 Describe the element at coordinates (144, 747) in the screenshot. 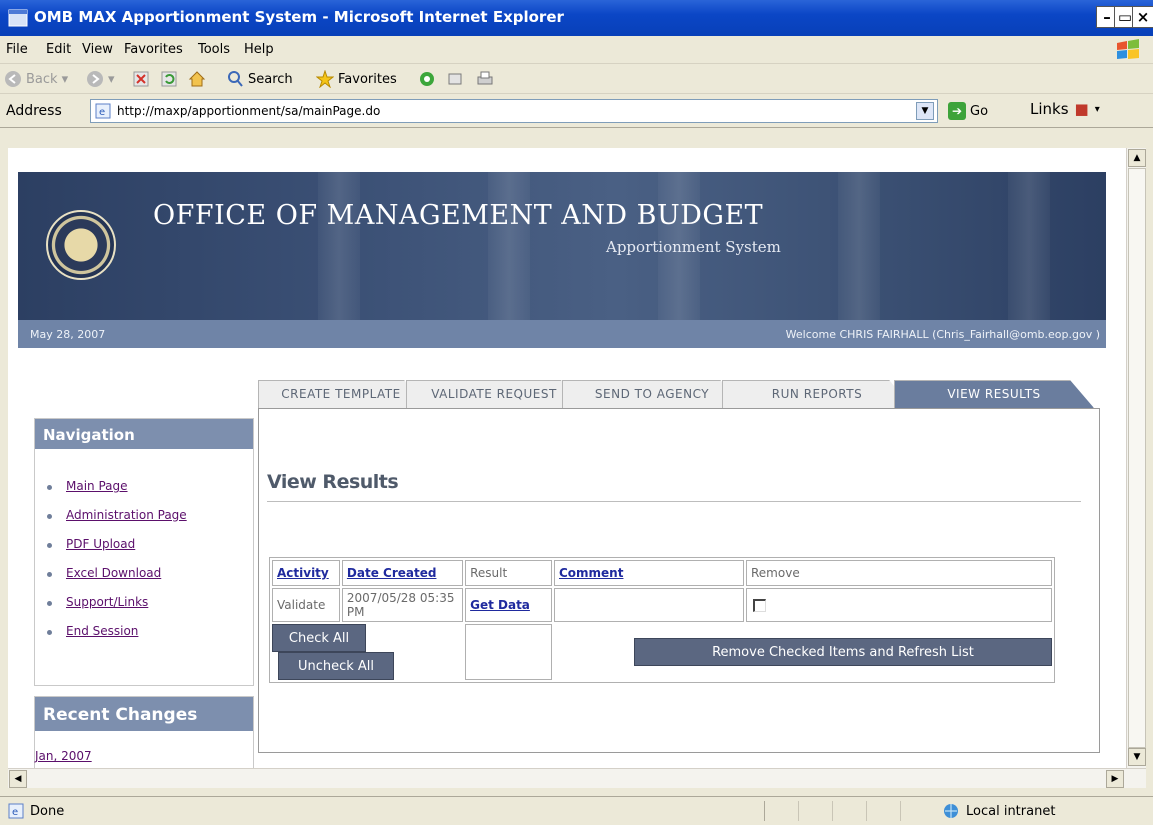

I see `recent-change-link: Jan, 2007` at that location.